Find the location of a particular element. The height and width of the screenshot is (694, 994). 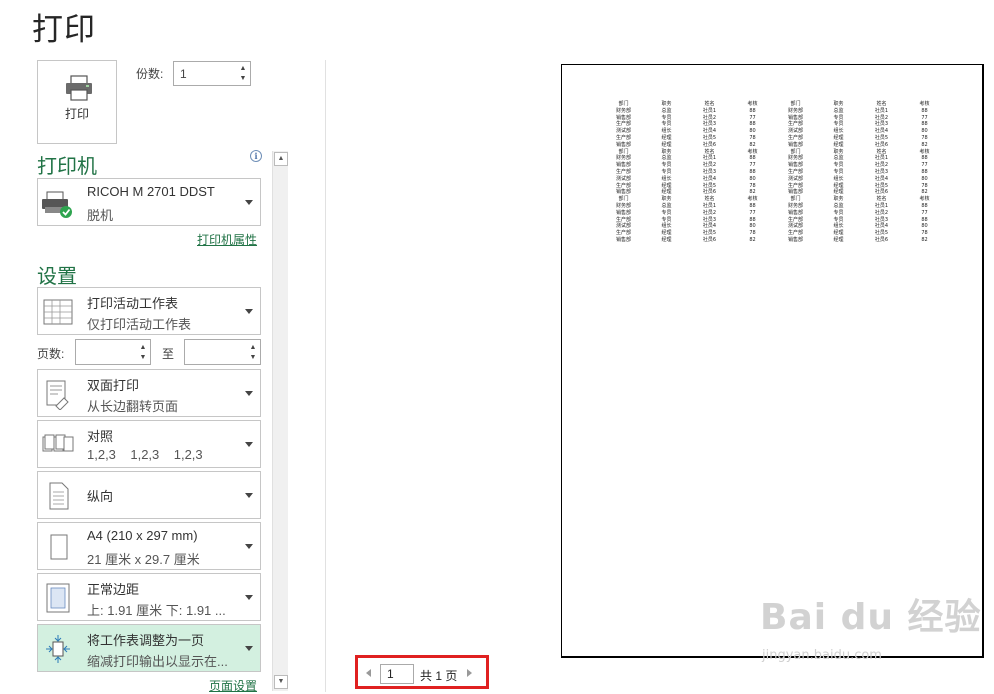

duplex-dropdown: 双面打印 从长边翻转页面 is located at coordinates (149, 393).